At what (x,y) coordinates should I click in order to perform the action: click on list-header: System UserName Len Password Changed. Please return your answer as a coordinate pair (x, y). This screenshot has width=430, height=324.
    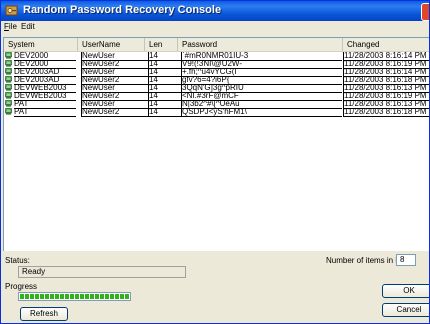
    Looking at the image, I should click on (216, 45).